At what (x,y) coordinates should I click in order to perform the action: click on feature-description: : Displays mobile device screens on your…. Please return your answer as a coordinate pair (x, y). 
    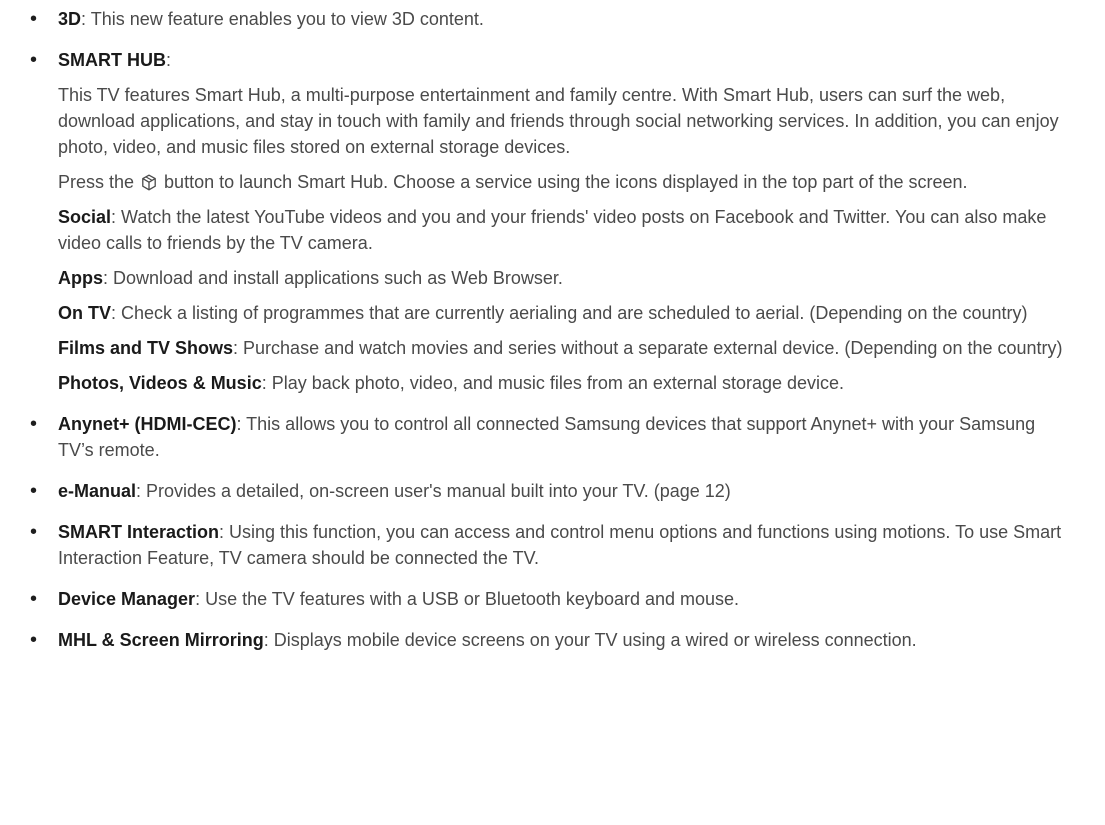
    Looking at the image, I should click on (590, 640).